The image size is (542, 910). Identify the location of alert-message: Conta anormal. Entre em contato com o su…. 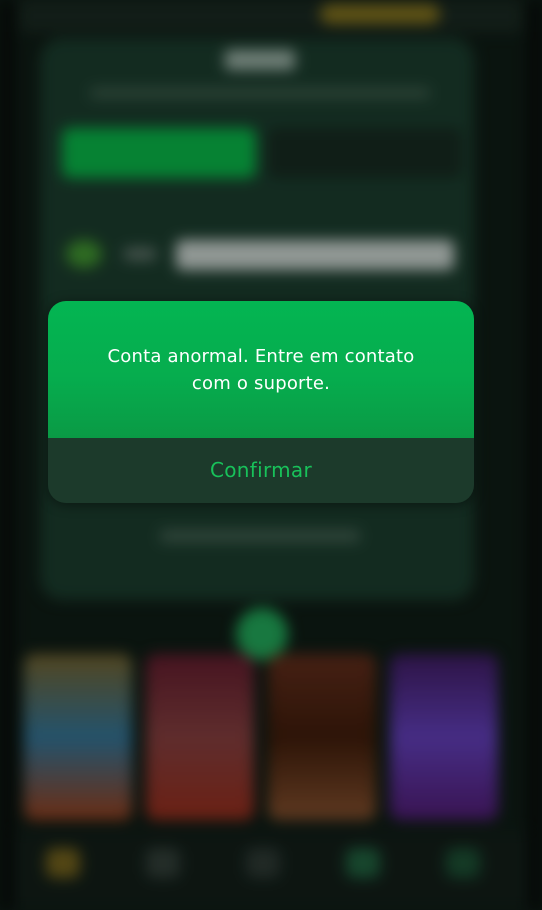
(261, 370).